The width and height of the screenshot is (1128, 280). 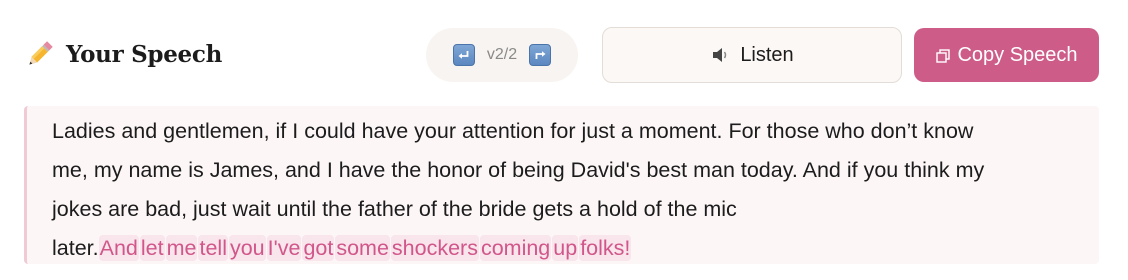 What do you see at coordinates (362, 248) in the screenshot?
I see `highlighted-word: some` at bounding box center [362, 248].